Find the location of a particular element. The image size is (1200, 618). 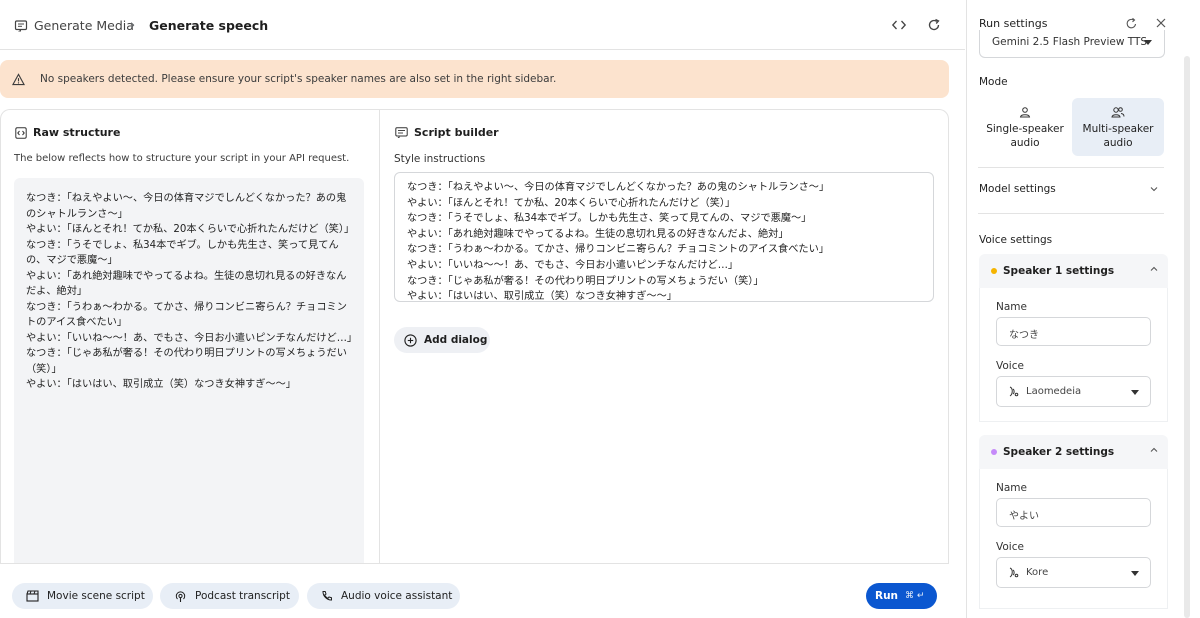

header: Generate Media › Generate speech is located at coordinates (482, 25).